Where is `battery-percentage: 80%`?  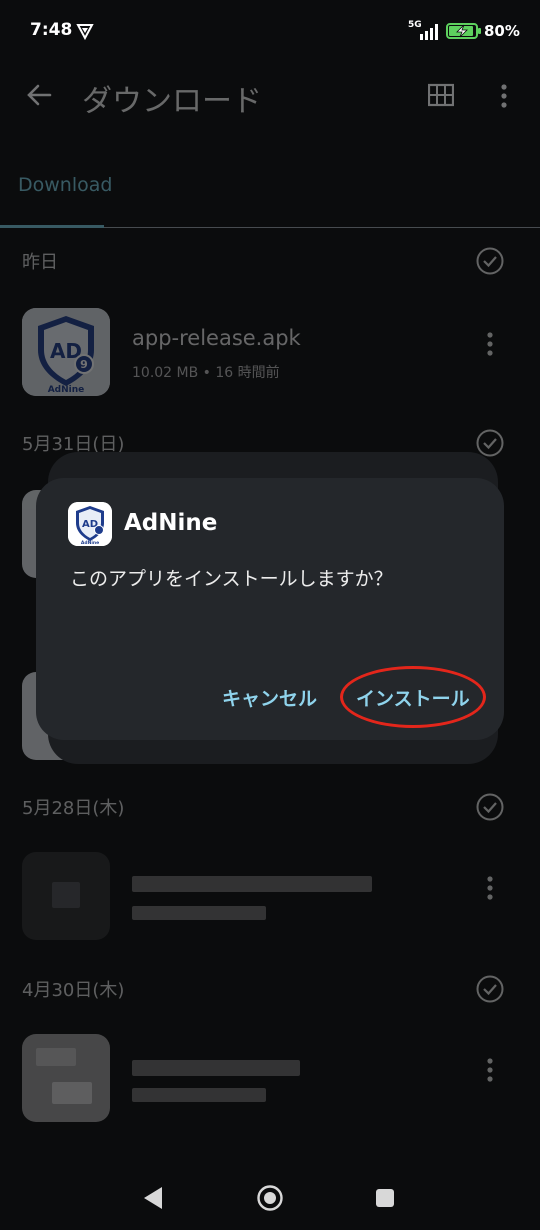
battery-percentage: 80% is located at coordinates (502, 31).